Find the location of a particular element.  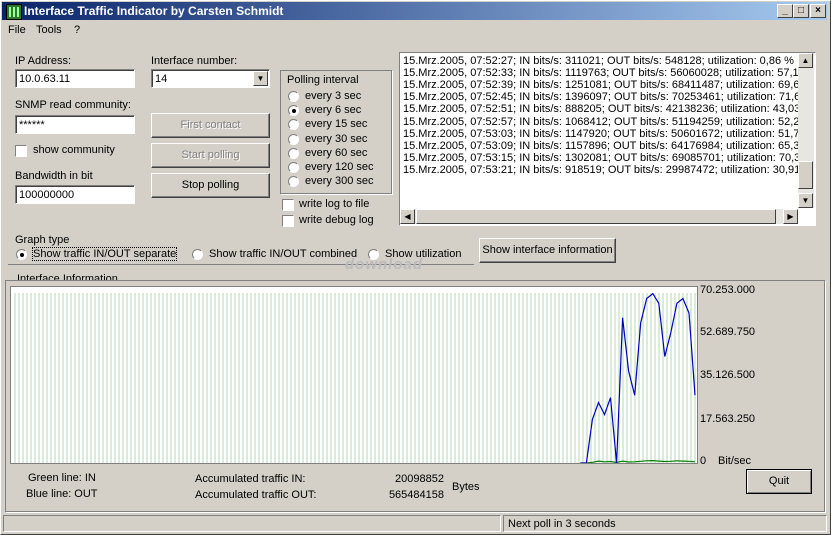

ip-label: IP Address: is located at coordinates (43, 61).